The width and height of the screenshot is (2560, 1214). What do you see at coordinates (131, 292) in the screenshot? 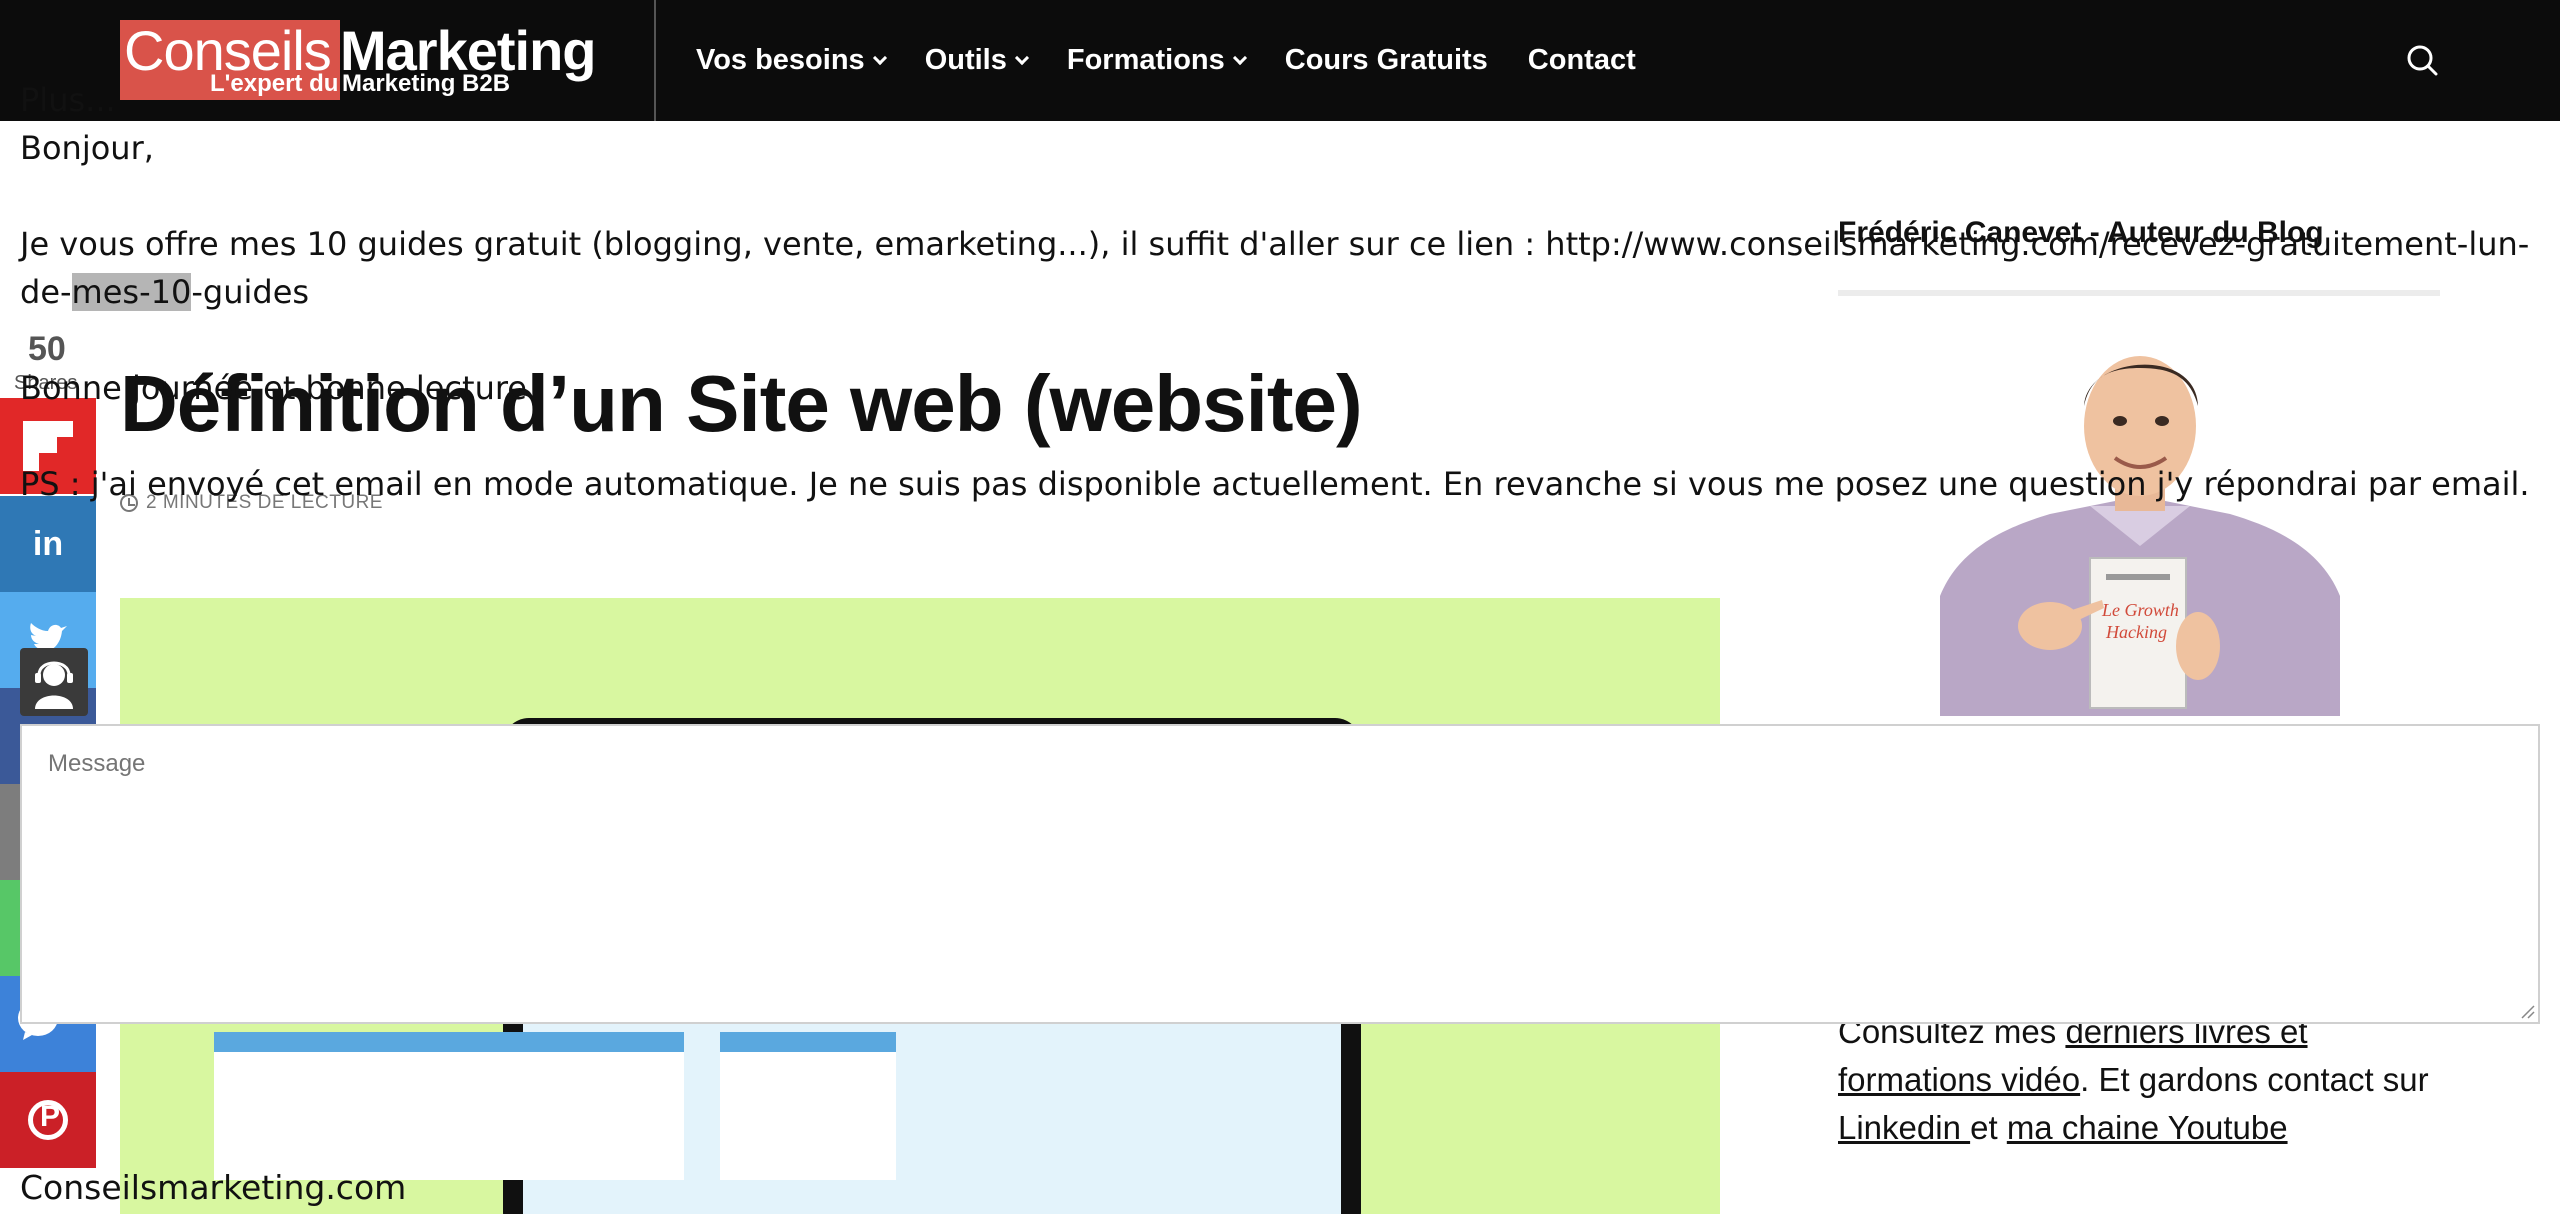
I see `highlighted-text: mes-10` at bounding box center [131, 292].